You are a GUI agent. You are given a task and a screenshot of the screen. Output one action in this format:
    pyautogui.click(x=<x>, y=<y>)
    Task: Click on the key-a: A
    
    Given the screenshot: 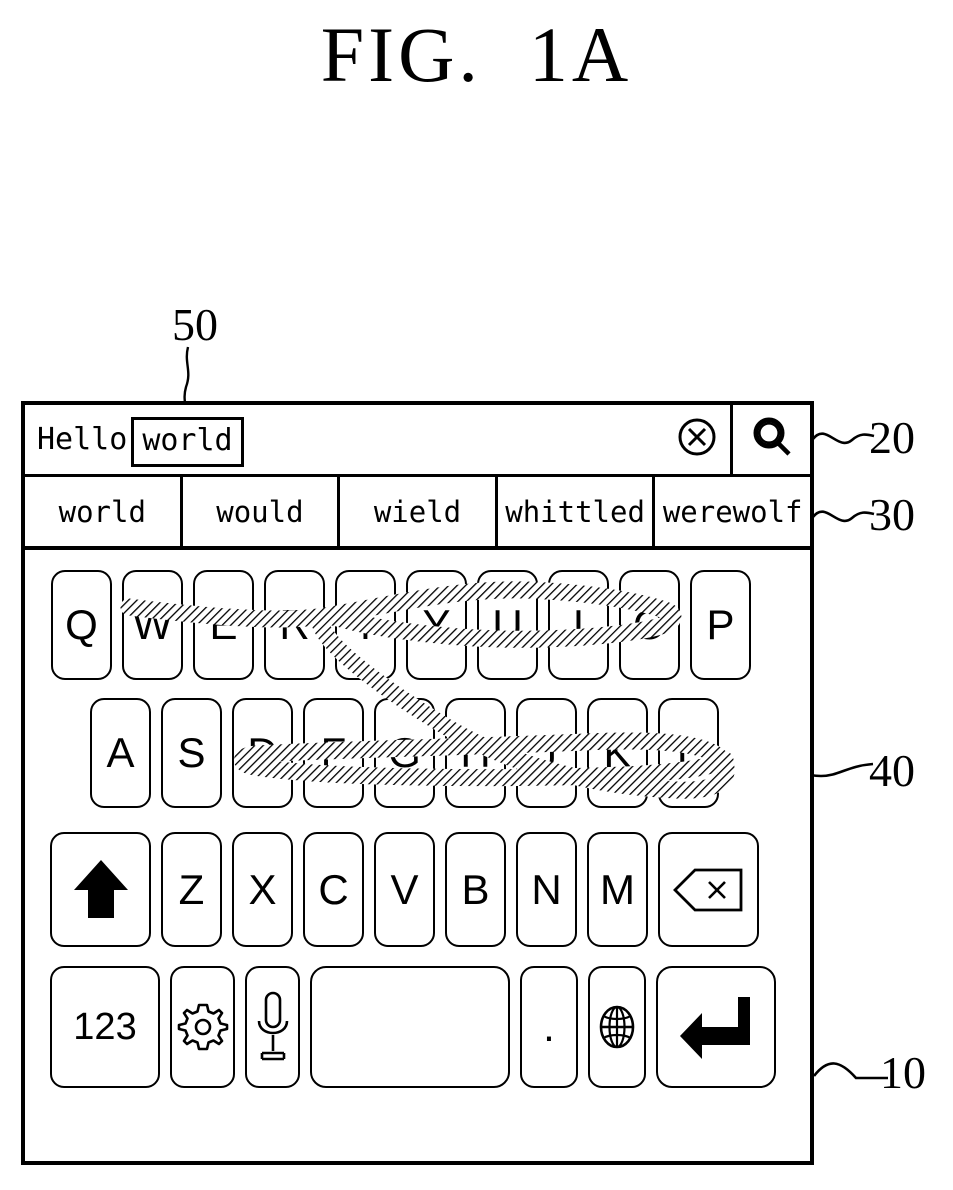 What is the action you would take?
    pyautogui.click(x=120, y=753)
    